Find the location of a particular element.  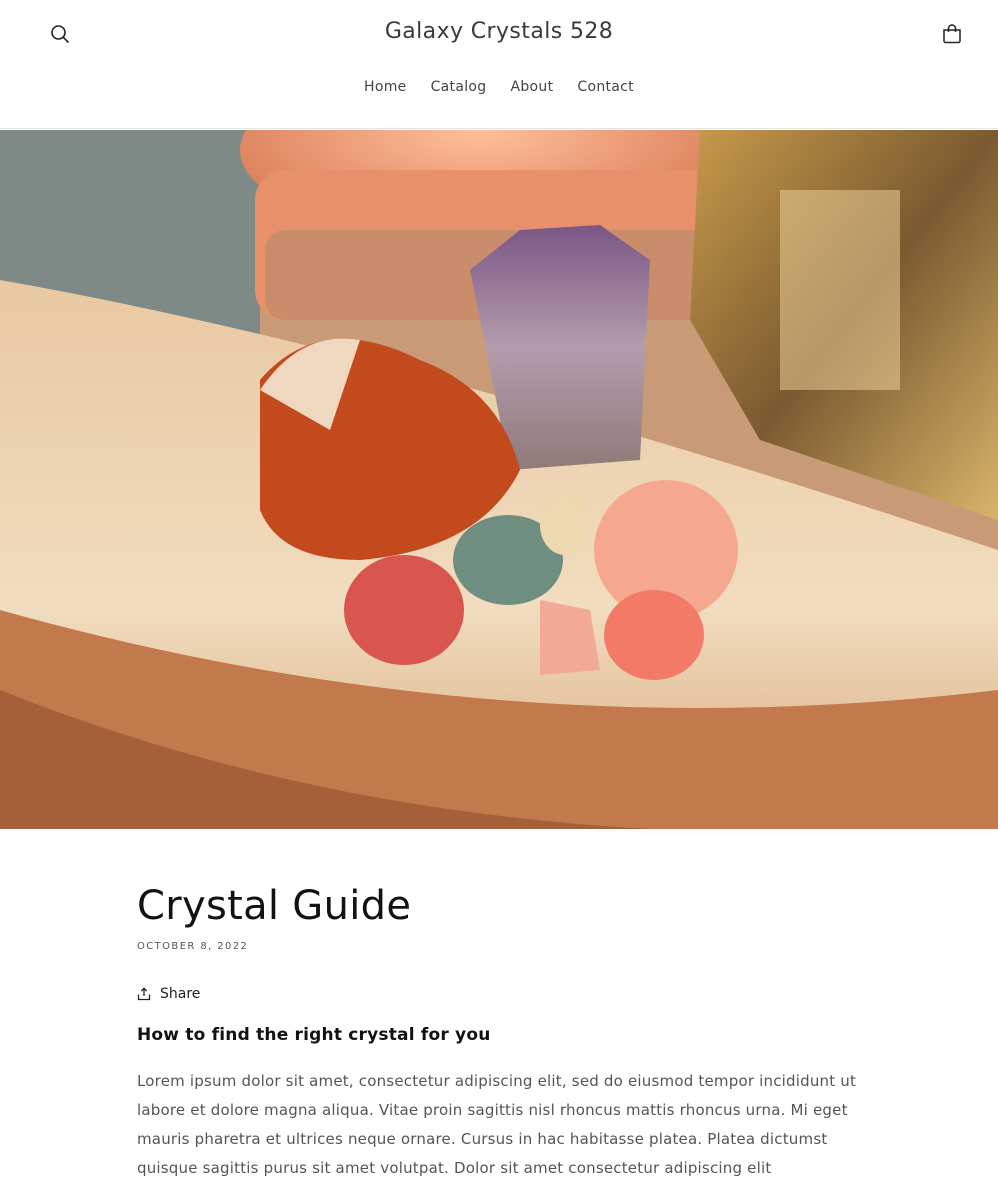

cart-icon is located at coordinates (952, 34).